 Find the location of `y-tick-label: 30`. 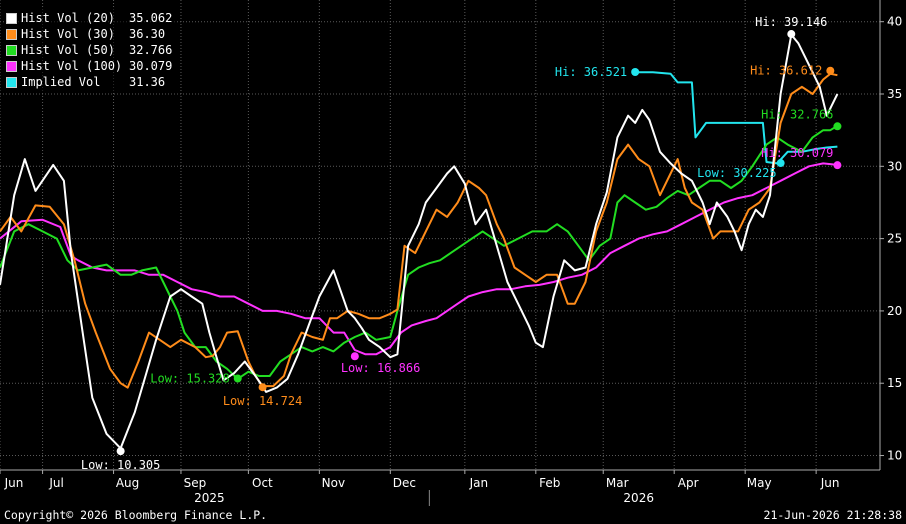

y-tick-label: 30 is located at coordinates (894, 166).